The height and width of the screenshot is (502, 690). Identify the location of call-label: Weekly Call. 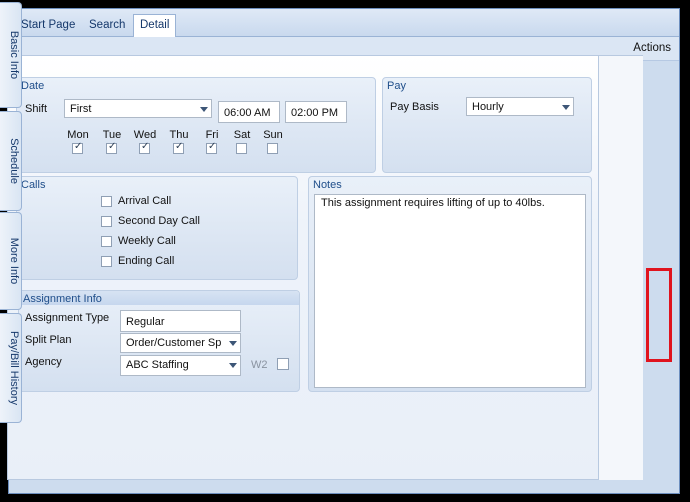
(147, 241).